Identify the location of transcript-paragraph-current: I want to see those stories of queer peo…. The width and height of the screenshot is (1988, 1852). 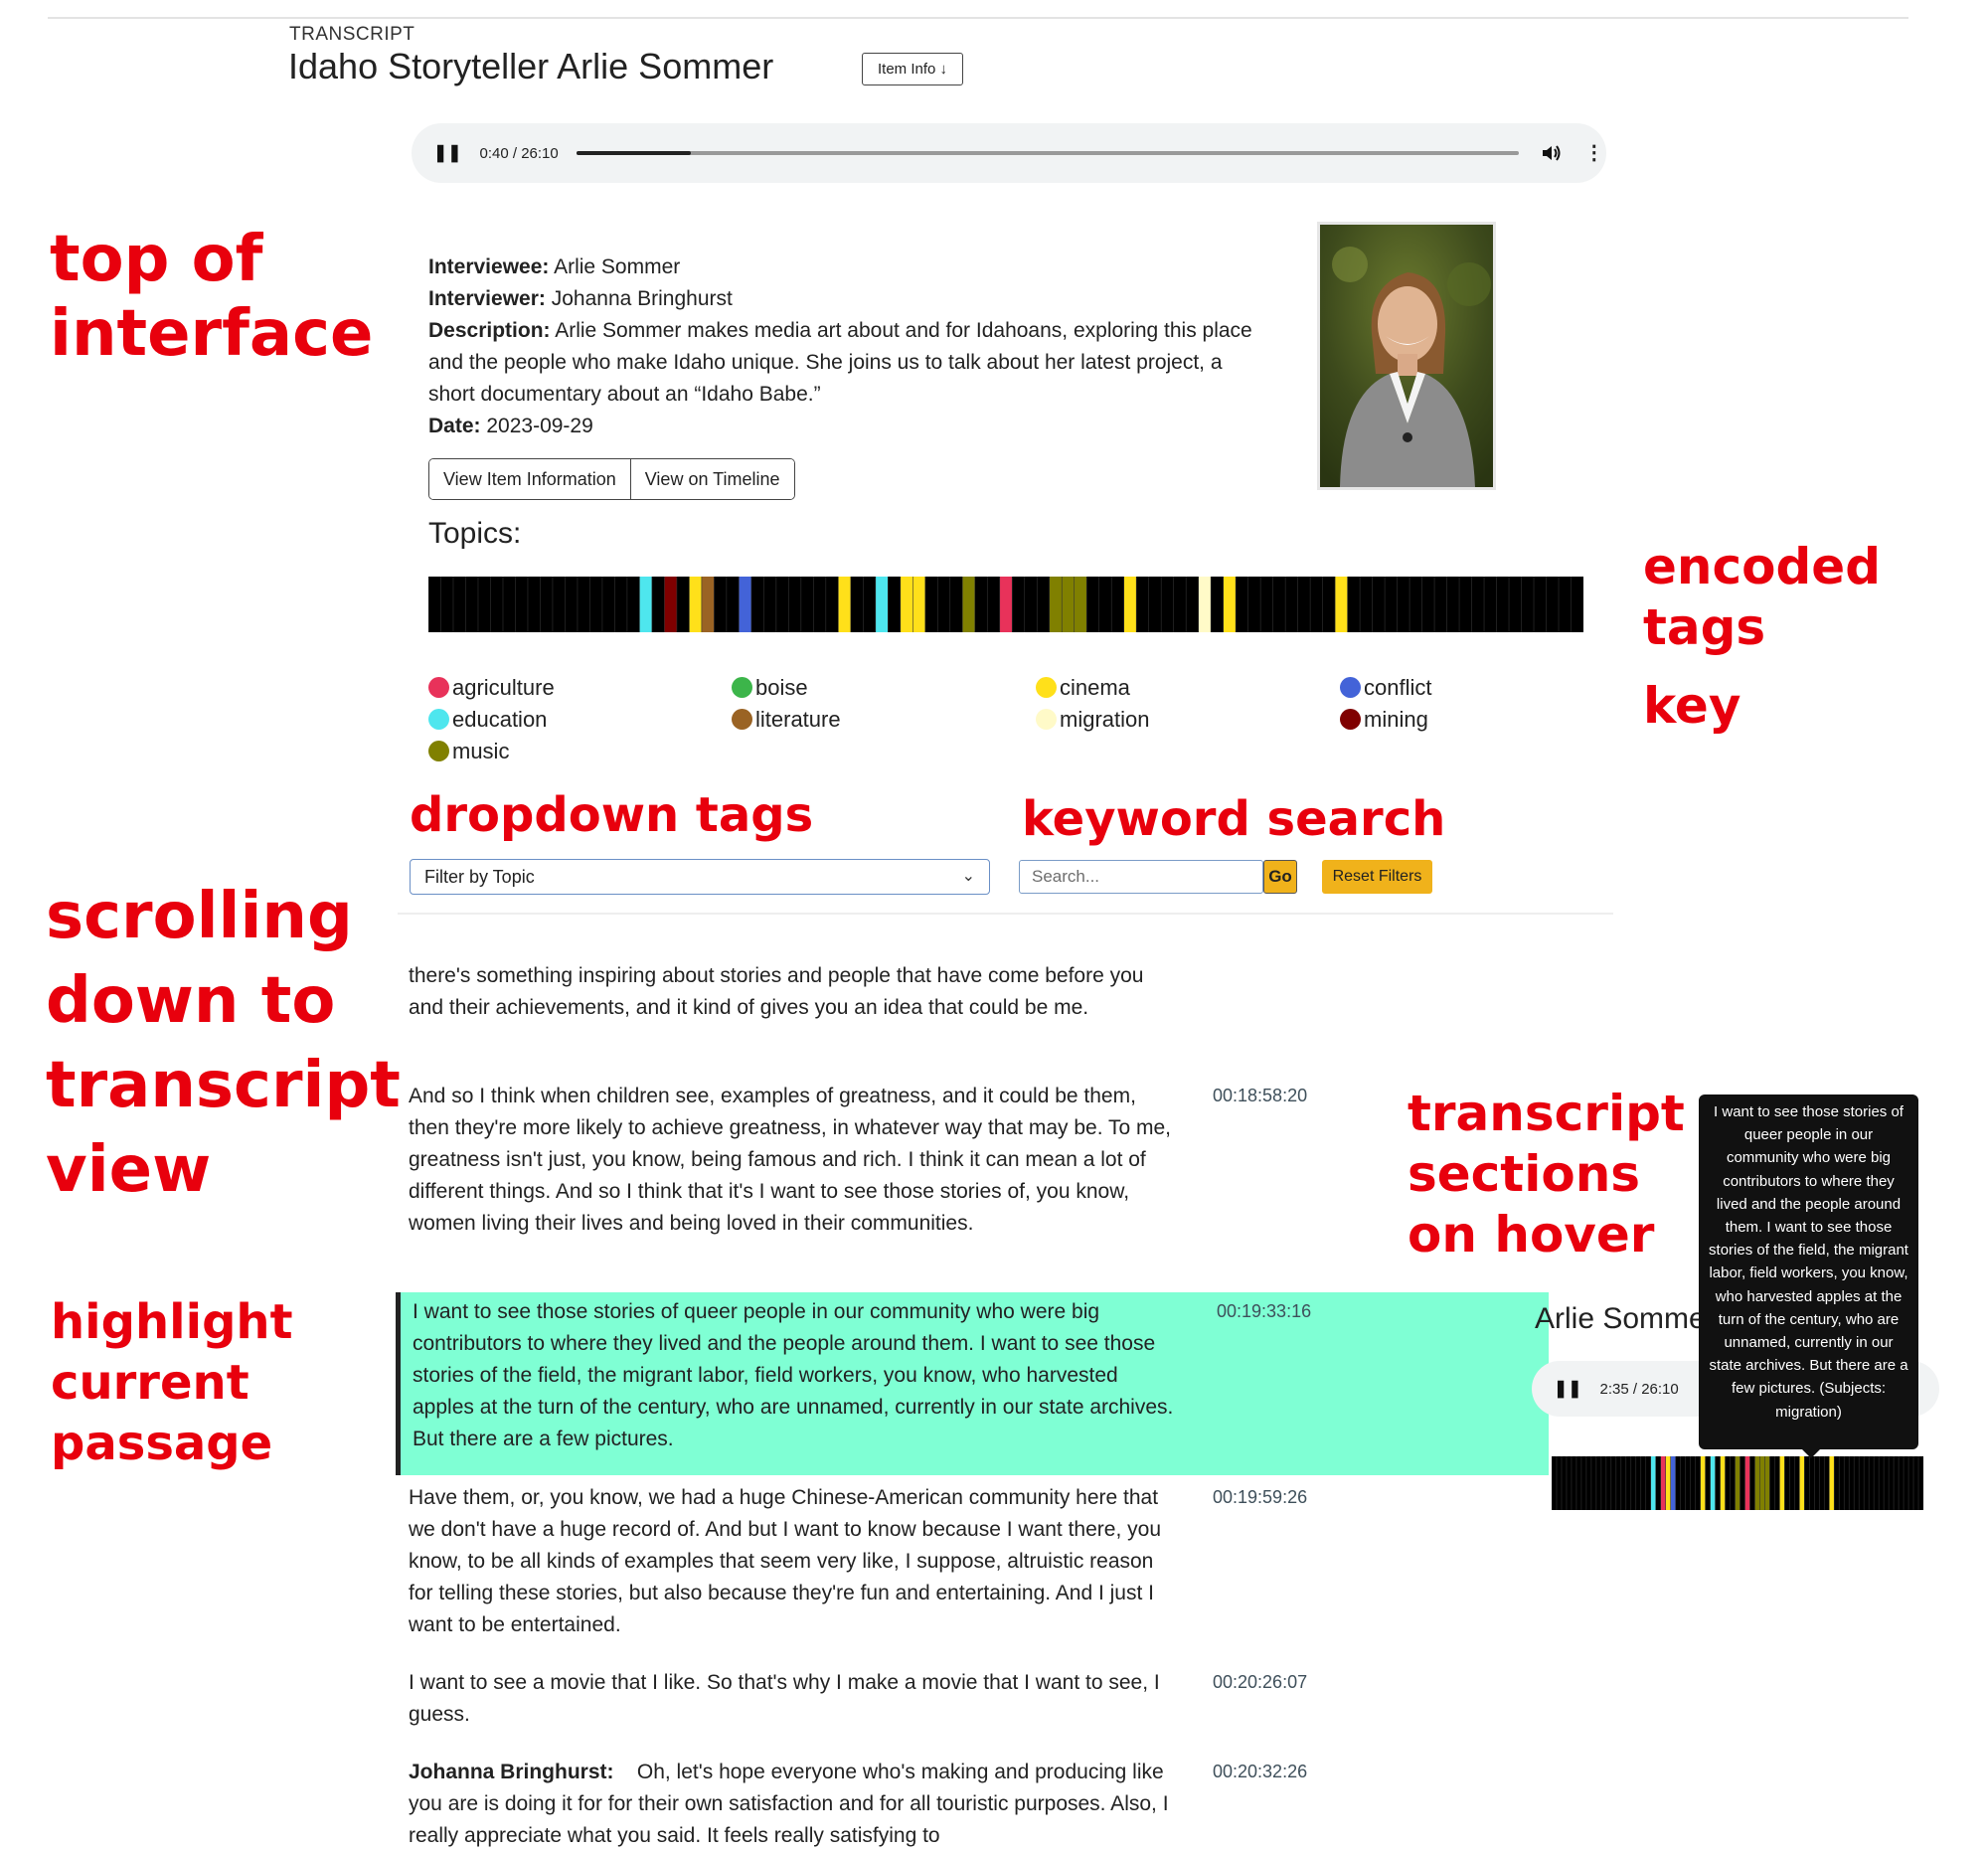
(795, 1375).